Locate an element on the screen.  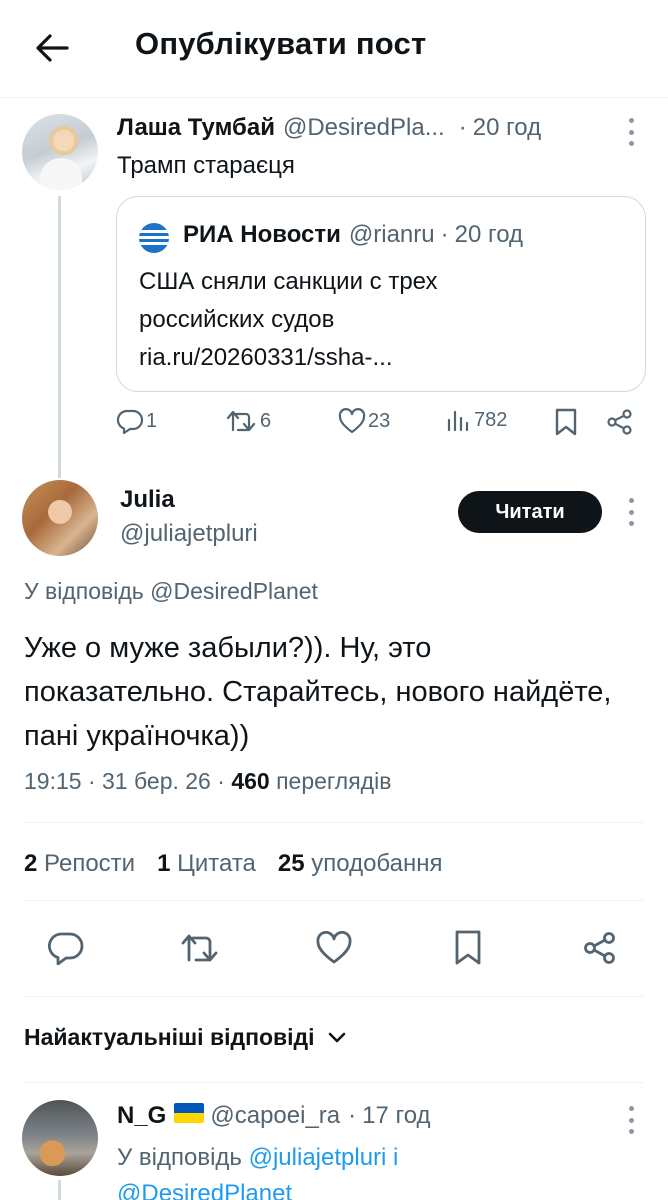
ukraine-flag-icon is located at coordinates (189, 1113).